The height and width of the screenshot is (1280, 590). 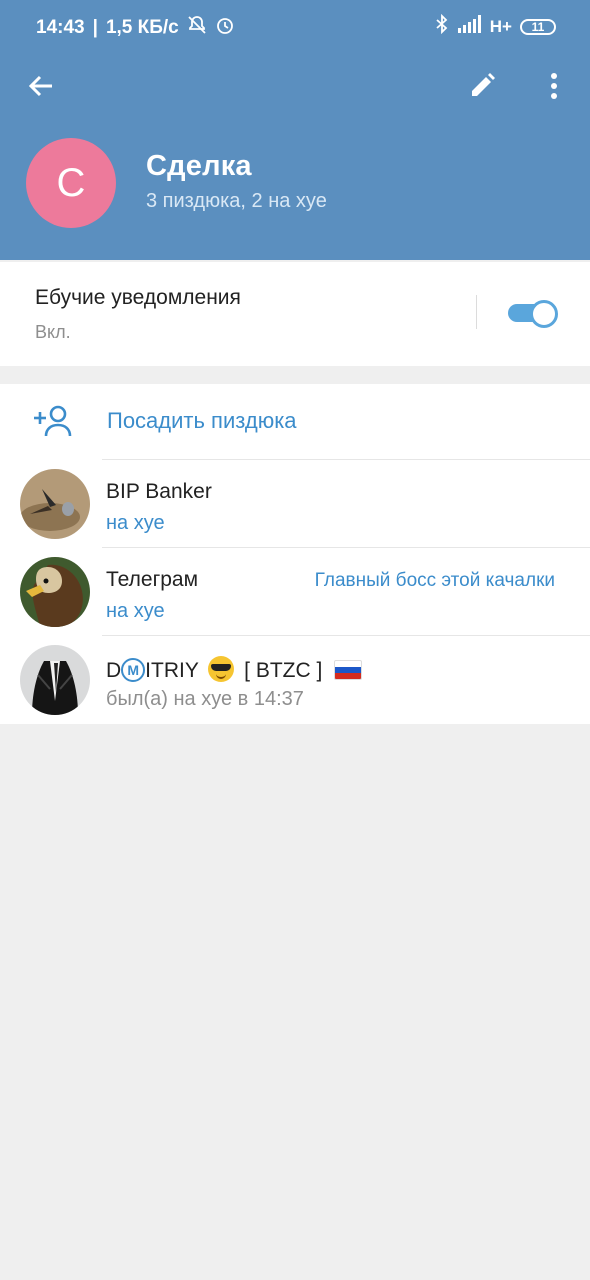 What do you see at coordinates (142, 27) in the screenshot?
I see `status-speed: 1,5 КБ/с` at bounding box center [142, 27].